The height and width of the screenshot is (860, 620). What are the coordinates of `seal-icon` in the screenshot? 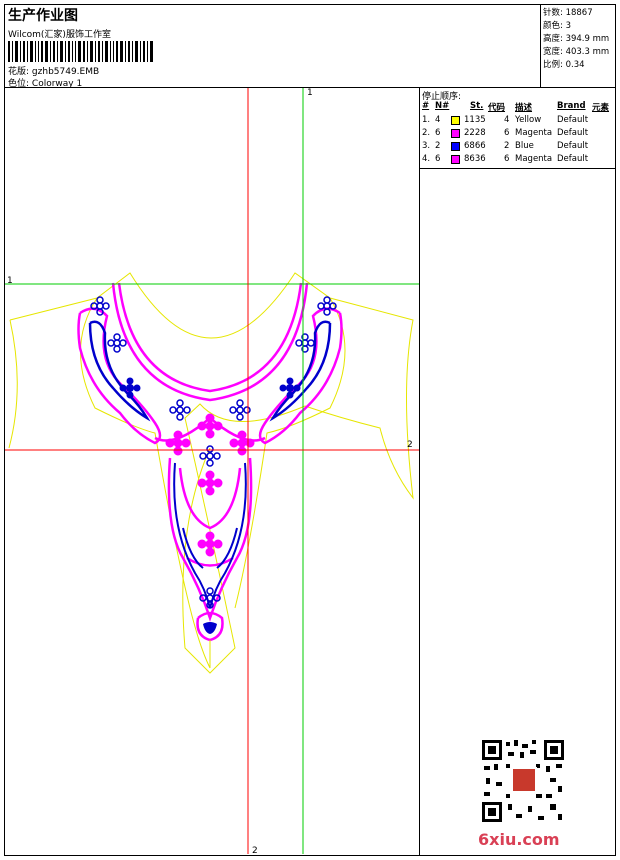 It's located at (524, 780).